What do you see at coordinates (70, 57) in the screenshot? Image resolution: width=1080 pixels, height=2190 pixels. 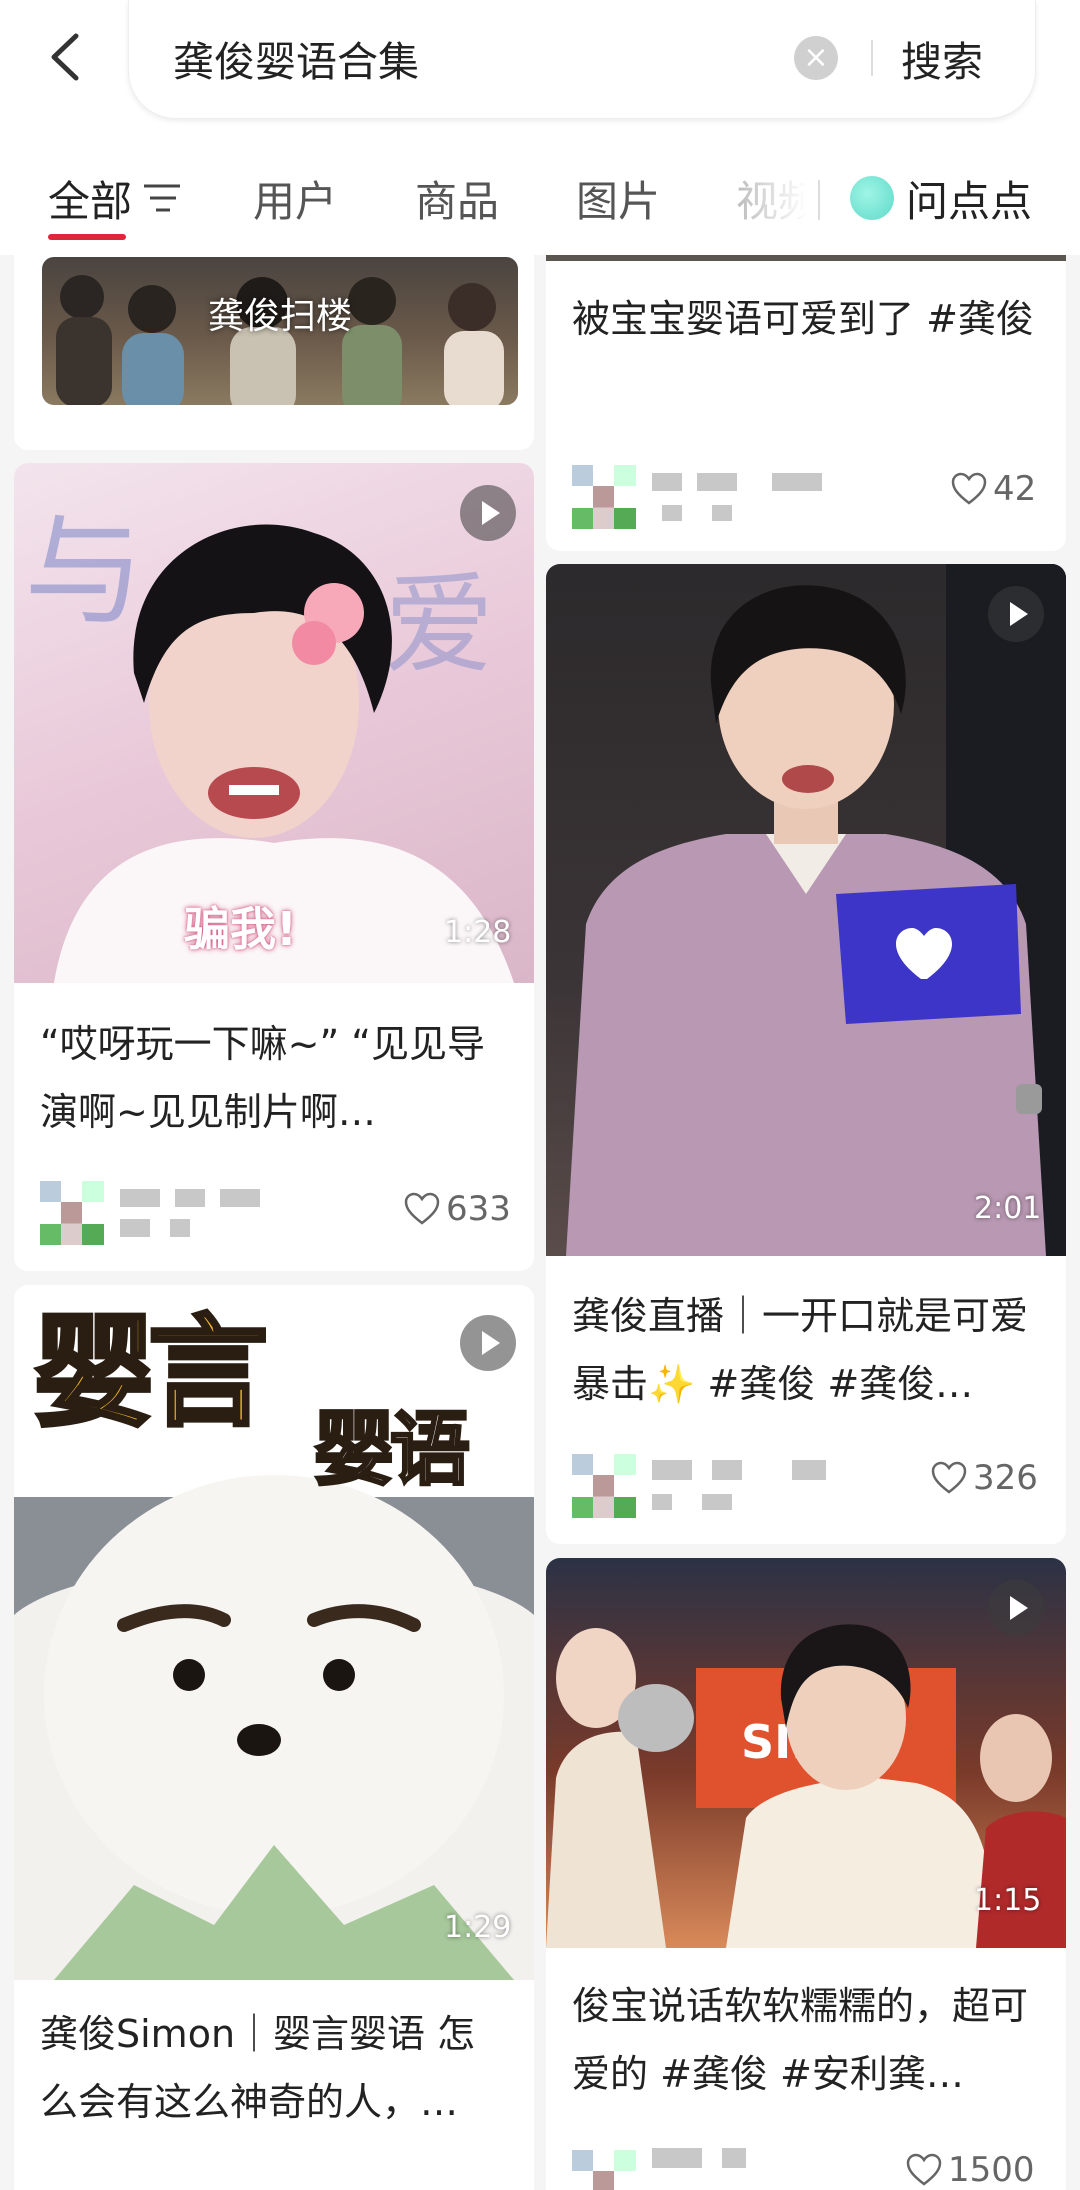 I see `back-arrow-icon` at bounding box center [70, 57].